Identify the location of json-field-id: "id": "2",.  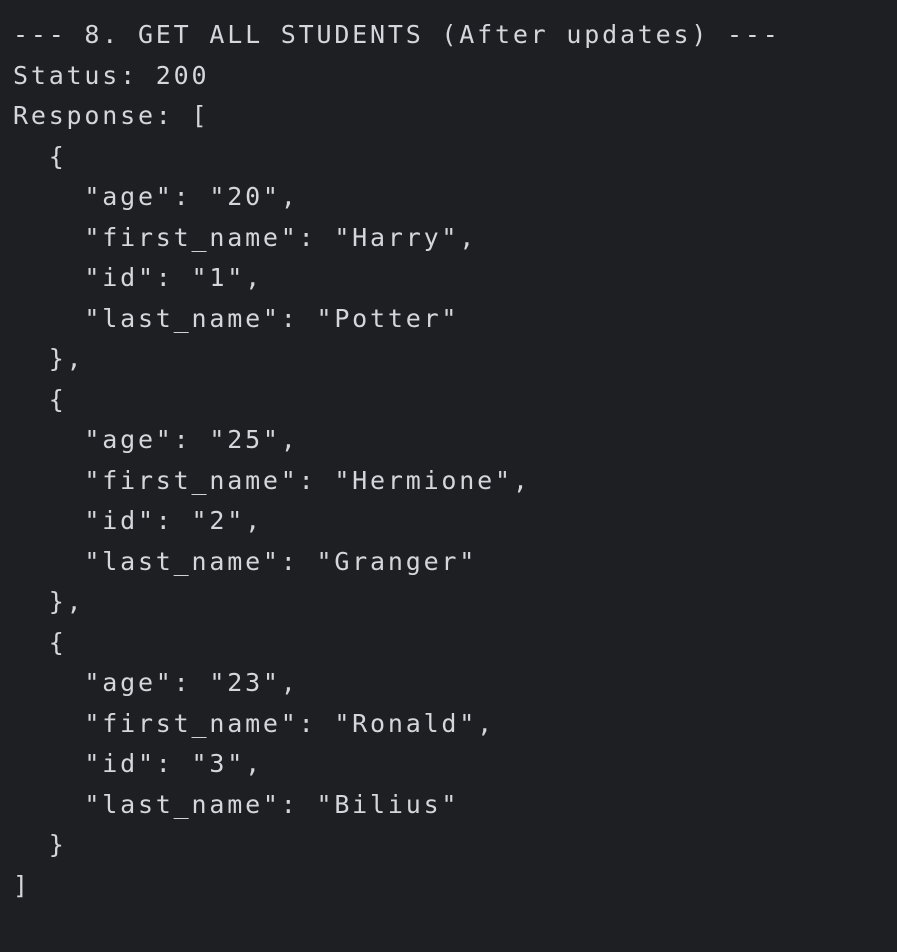
(138, 520).